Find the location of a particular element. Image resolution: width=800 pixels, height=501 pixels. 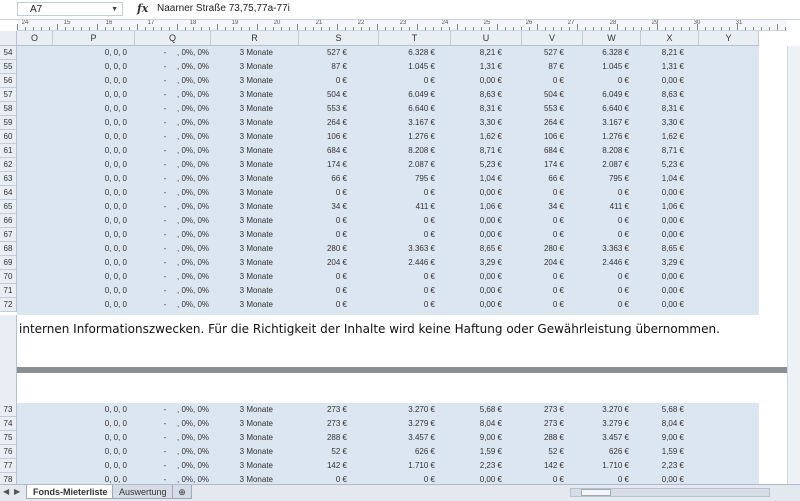

cell-x: 5,23 € is located at coordinates (662, 165).